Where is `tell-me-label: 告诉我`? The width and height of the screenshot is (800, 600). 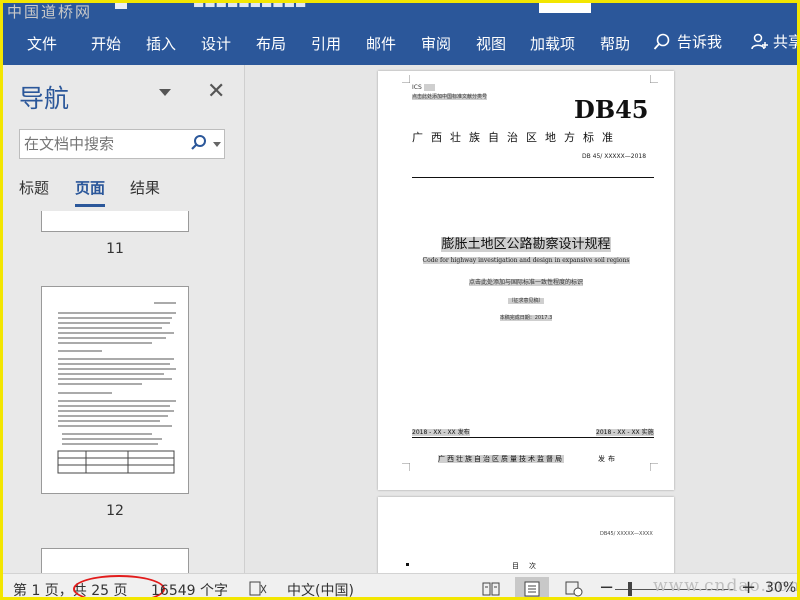
tell-me-label: 告诉我 is located at coordinates (700, 42).